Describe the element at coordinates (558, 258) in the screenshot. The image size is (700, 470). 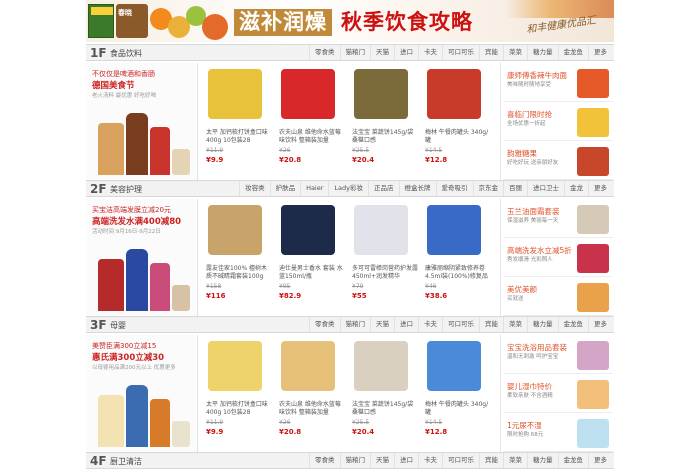
I see `side-promo-item: 高端洗发水立减5折 秀发顺滑 光彩照人` at that location.